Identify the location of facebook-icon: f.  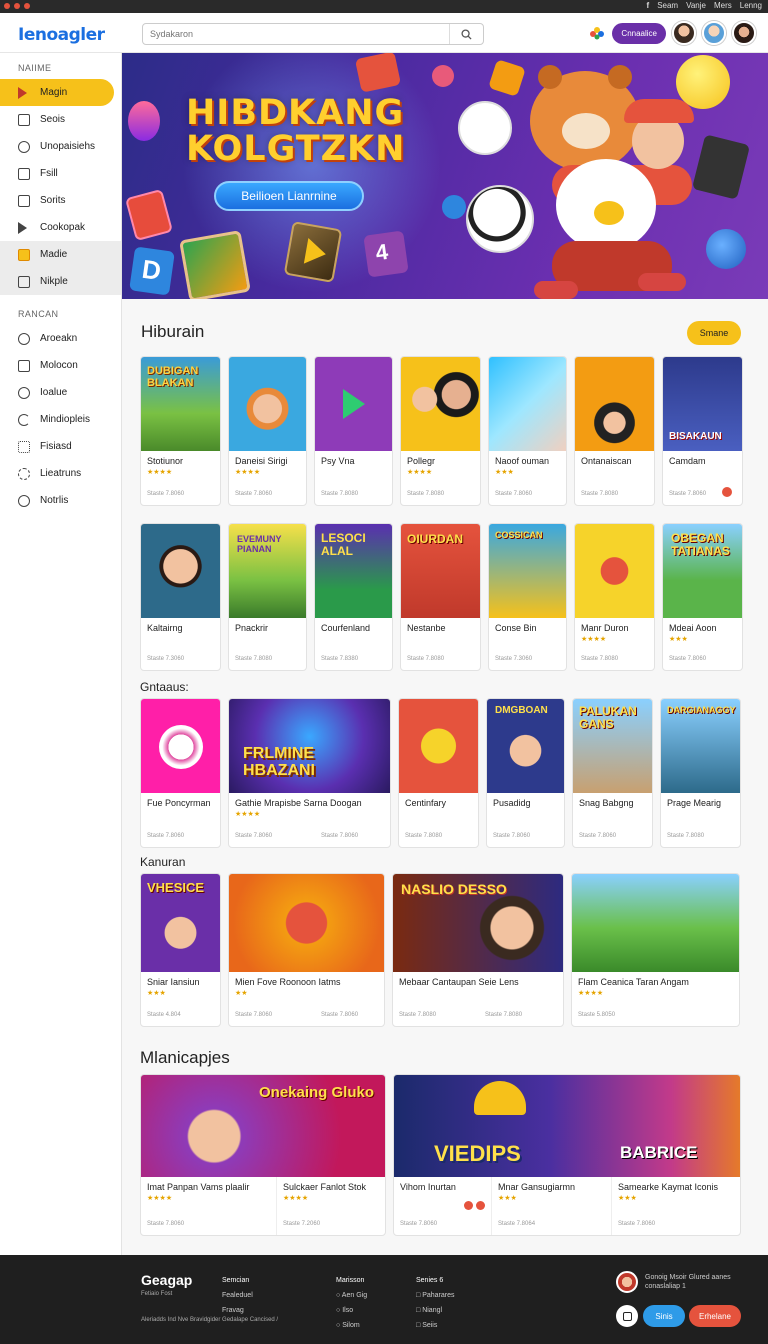
(648, 5).